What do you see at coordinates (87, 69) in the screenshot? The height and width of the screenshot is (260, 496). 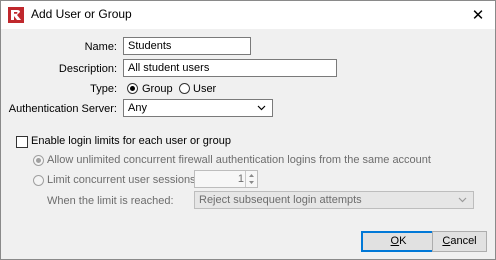 I see `description-label: Description:` at bounding box center [87, 69].